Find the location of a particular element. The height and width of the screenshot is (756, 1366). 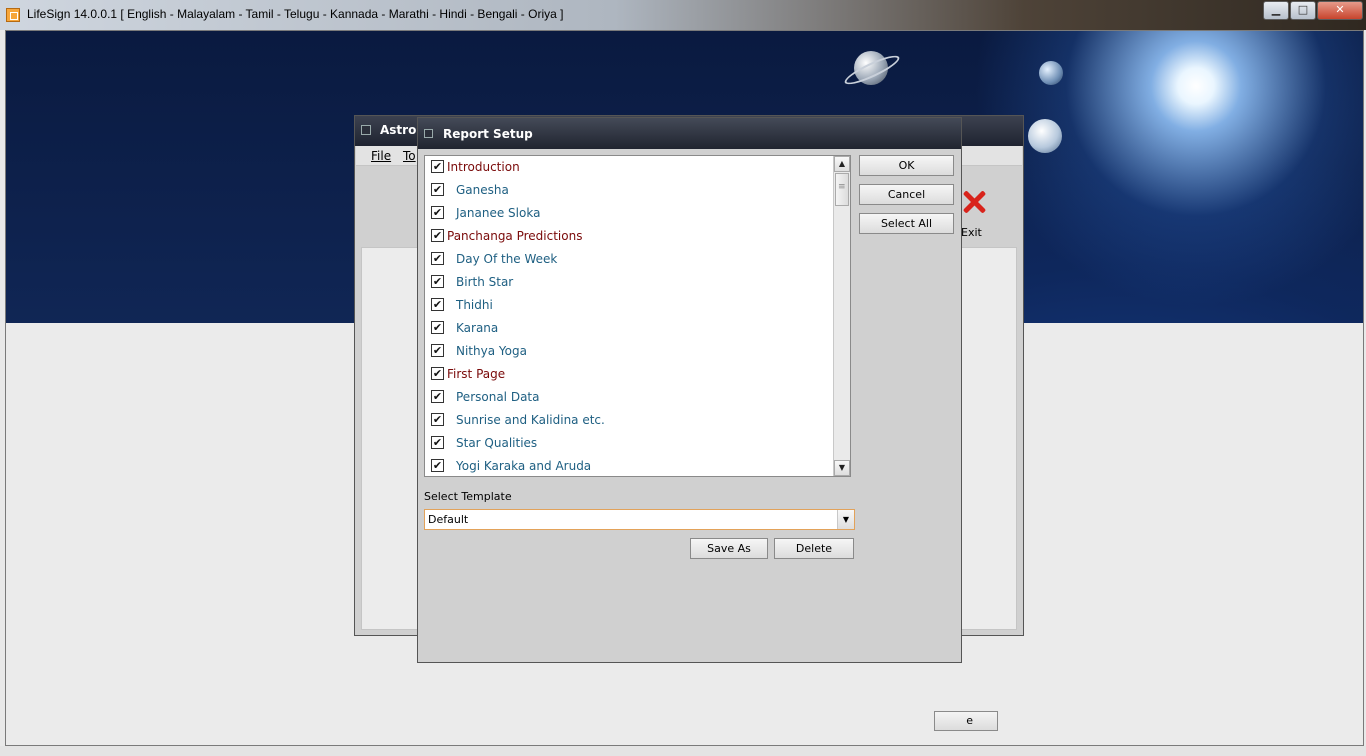

dialog-titlebar: Report Setup is located at coordinates (689, 133).